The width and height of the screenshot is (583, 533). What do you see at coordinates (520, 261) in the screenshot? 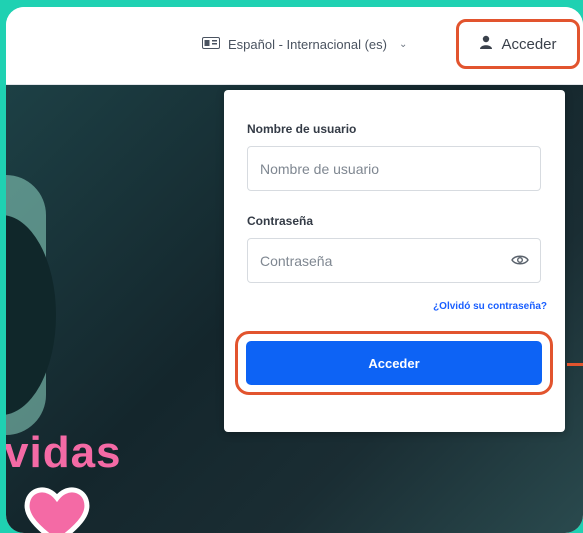
I see `eye-icon` at bounding box center [520, 261].